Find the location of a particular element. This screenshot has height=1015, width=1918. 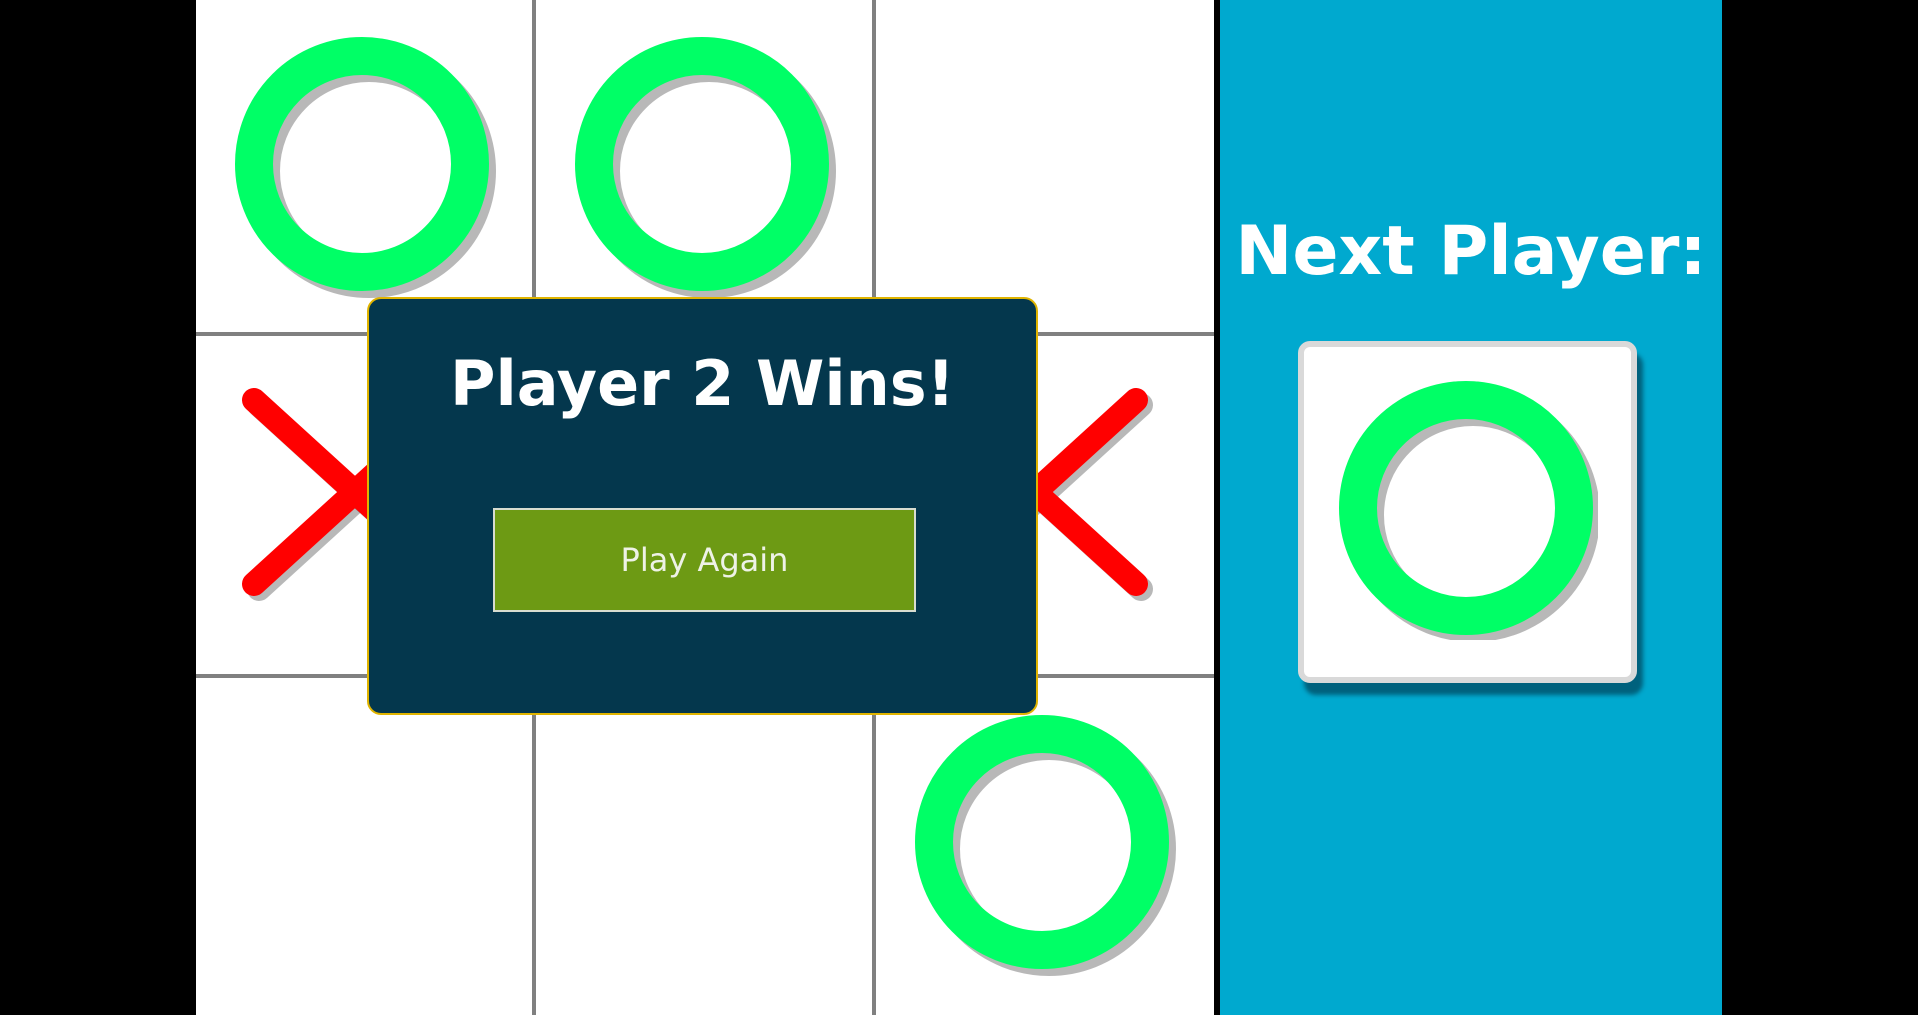

next-player-indicator is located at coordinates (1467, 512).